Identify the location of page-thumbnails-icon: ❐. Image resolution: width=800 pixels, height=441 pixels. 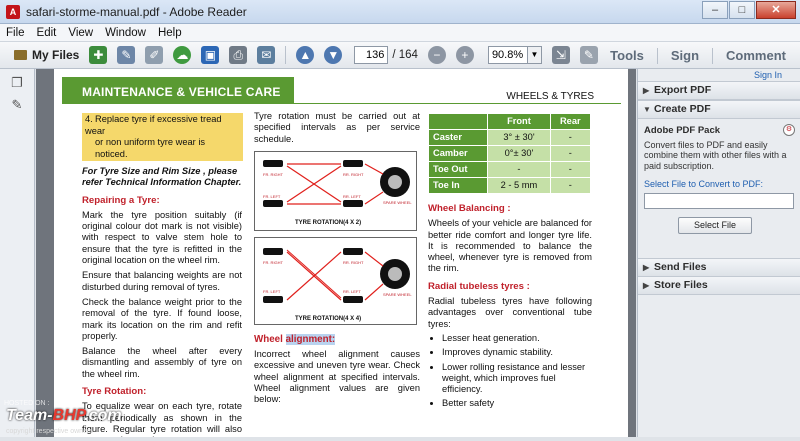
(17, 83).